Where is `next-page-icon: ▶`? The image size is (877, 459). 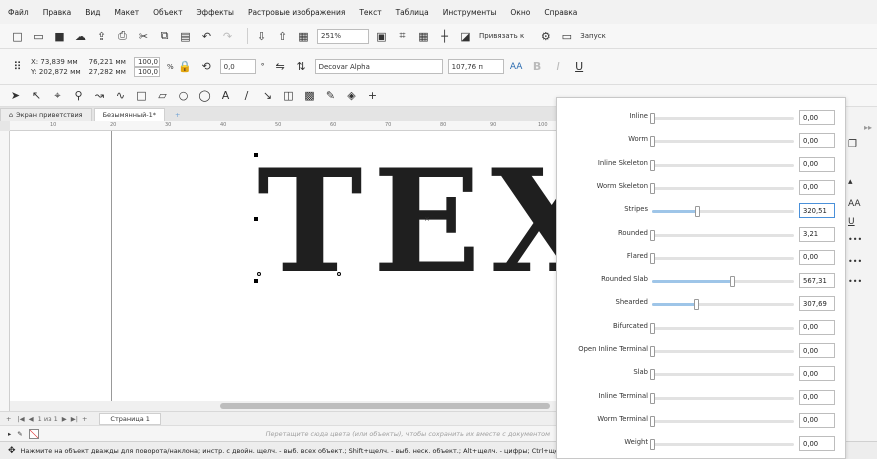 next-page-icon: ▶ is located at coordinates (64, 419).